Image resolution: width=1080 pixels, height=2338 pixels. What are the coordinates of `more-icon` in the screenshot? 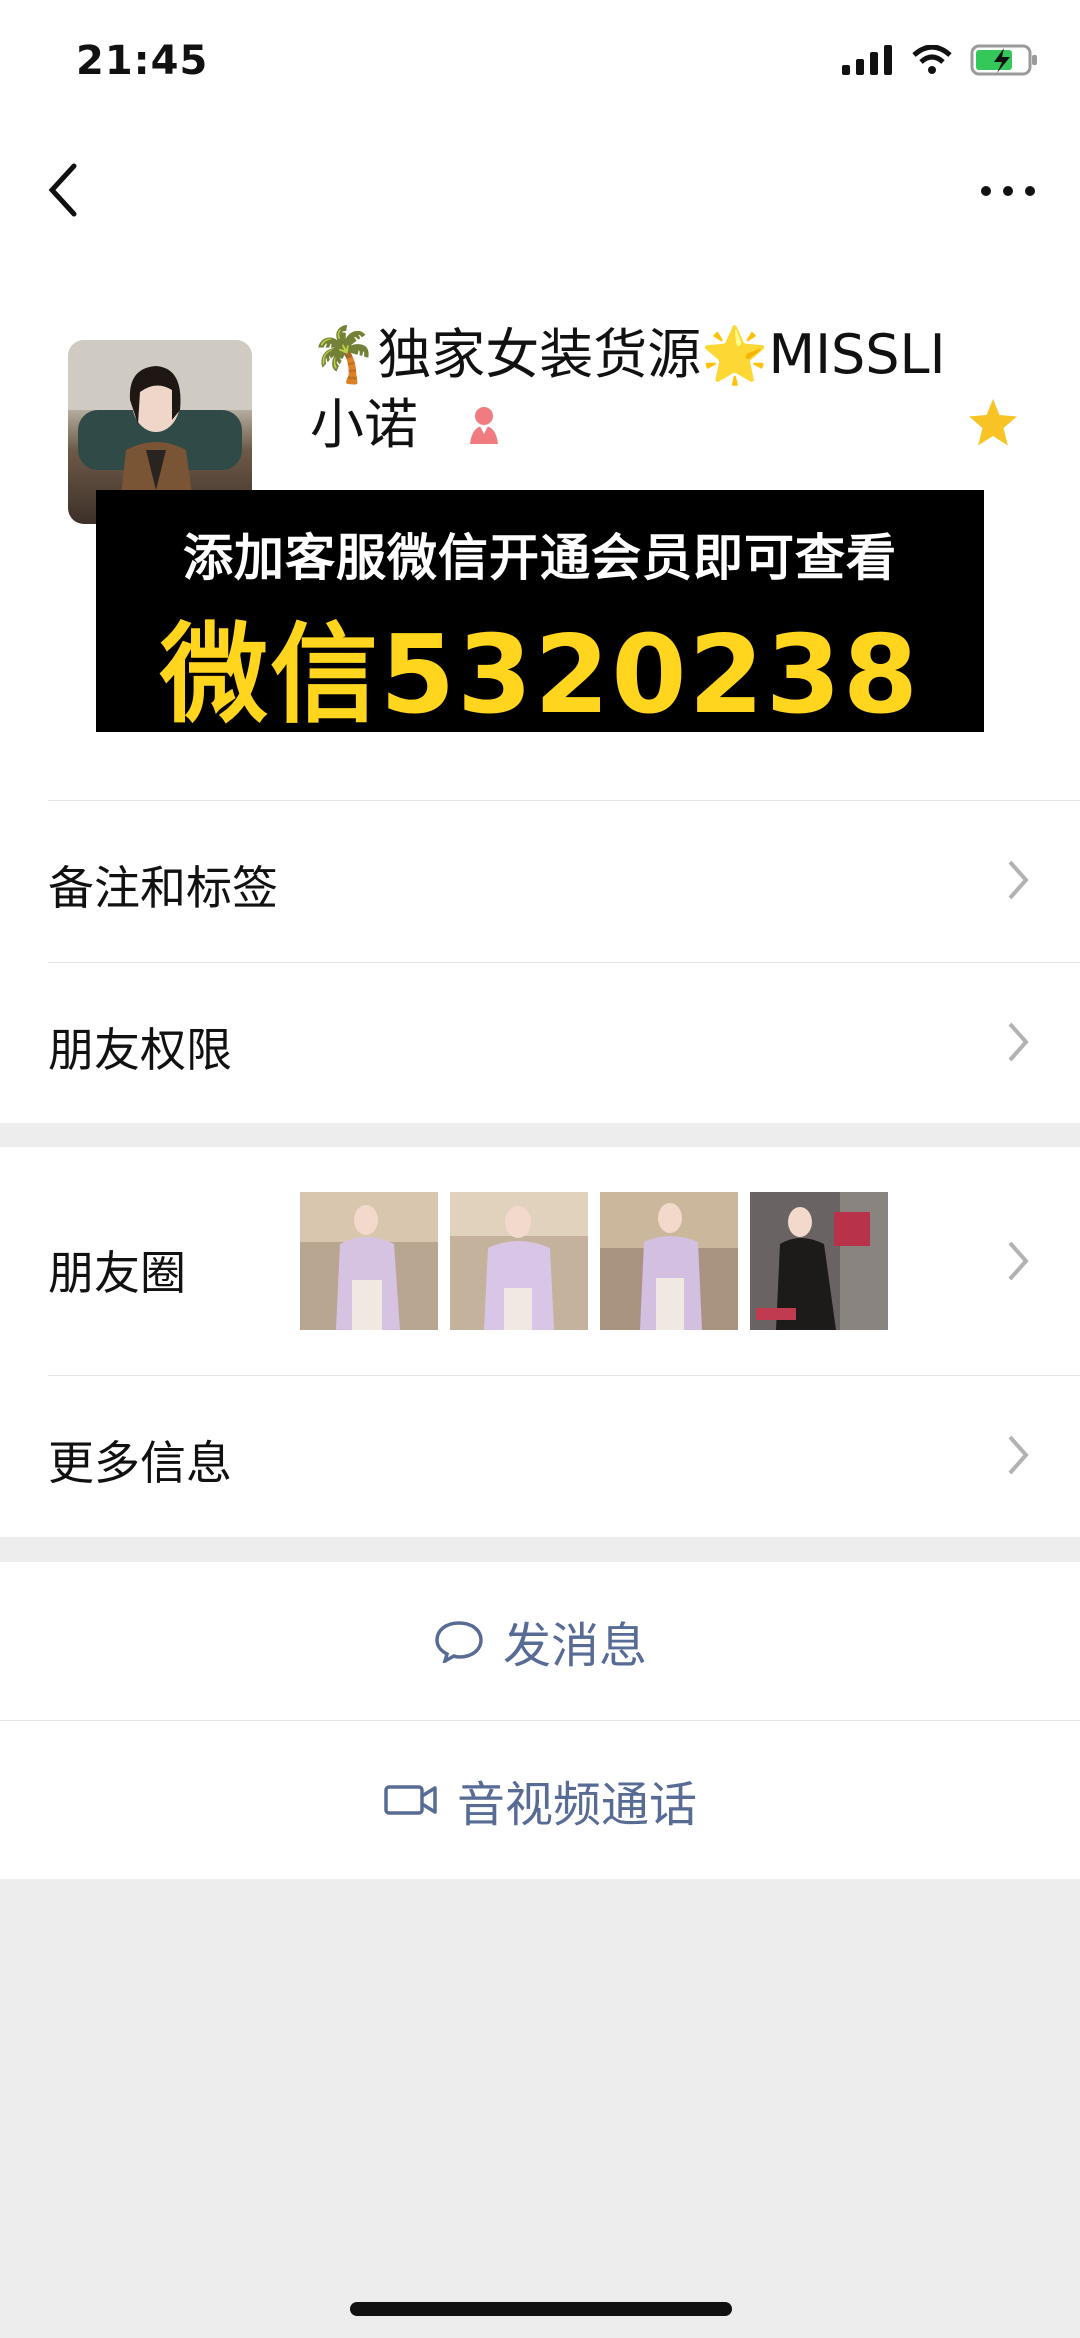 It's located at (1008, 191).